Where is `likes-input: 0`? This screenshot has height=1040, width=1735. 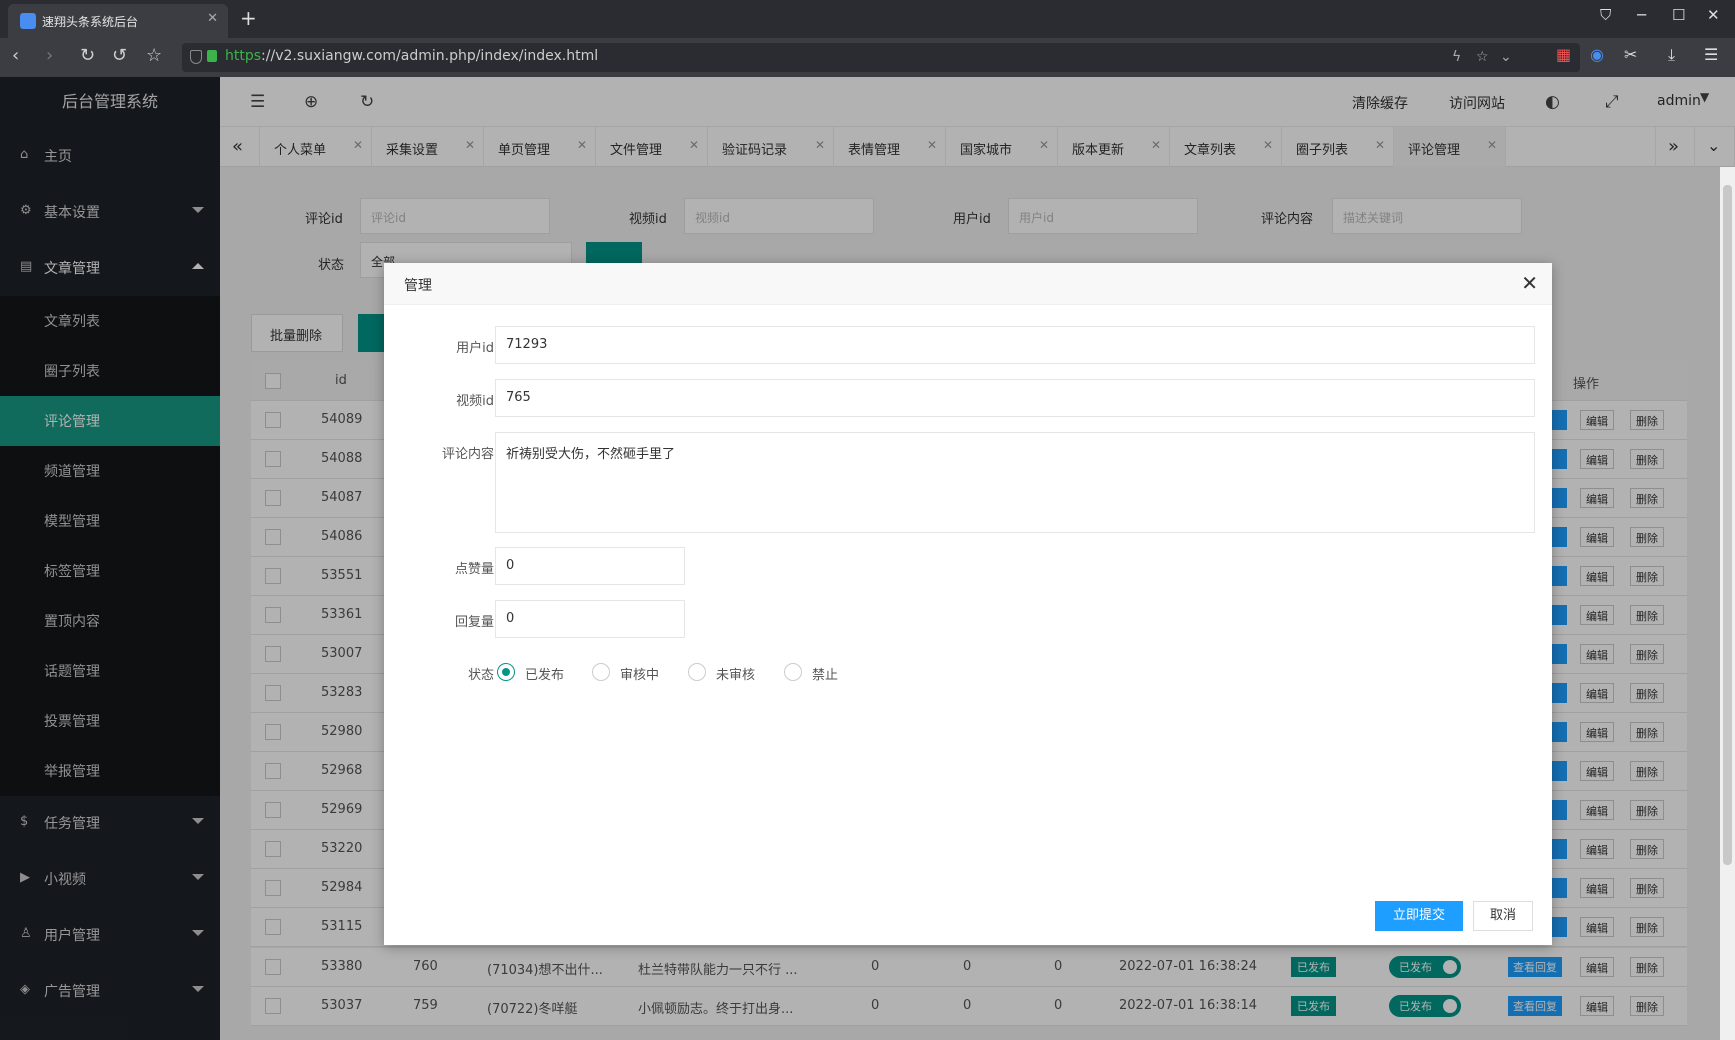 likes-input: 0 is located at coordinates (590, 566).